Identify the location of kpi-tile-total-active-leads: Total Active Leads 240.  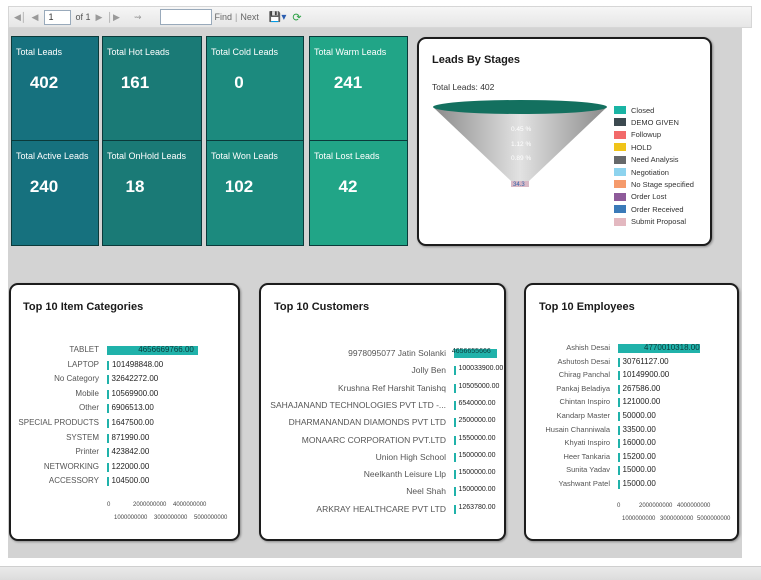
(55, 193).